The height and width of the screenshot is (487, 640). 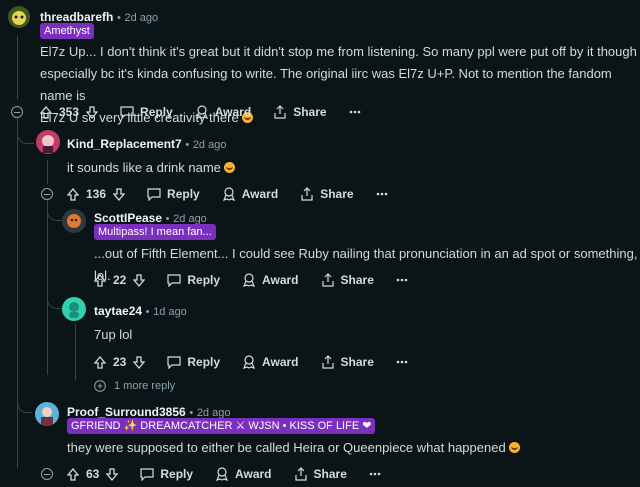 I want to click on comment-actions: 63 Reply Award Share, so click(x=224, y=474).